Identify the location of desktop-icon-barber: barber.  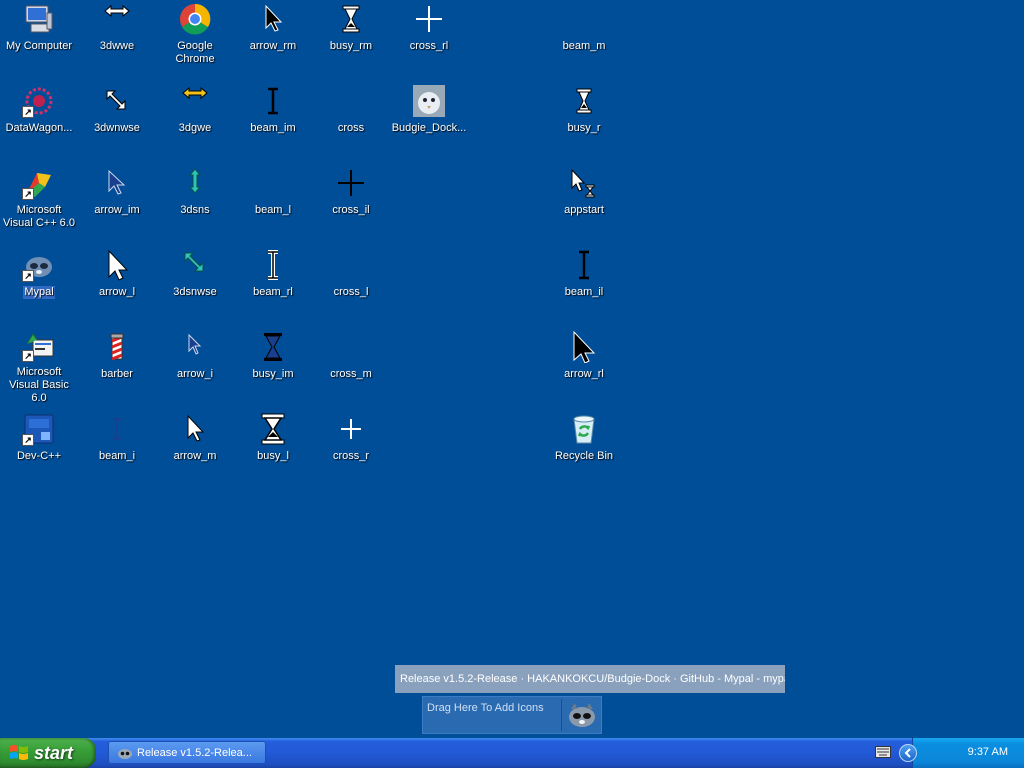
(117, 366).